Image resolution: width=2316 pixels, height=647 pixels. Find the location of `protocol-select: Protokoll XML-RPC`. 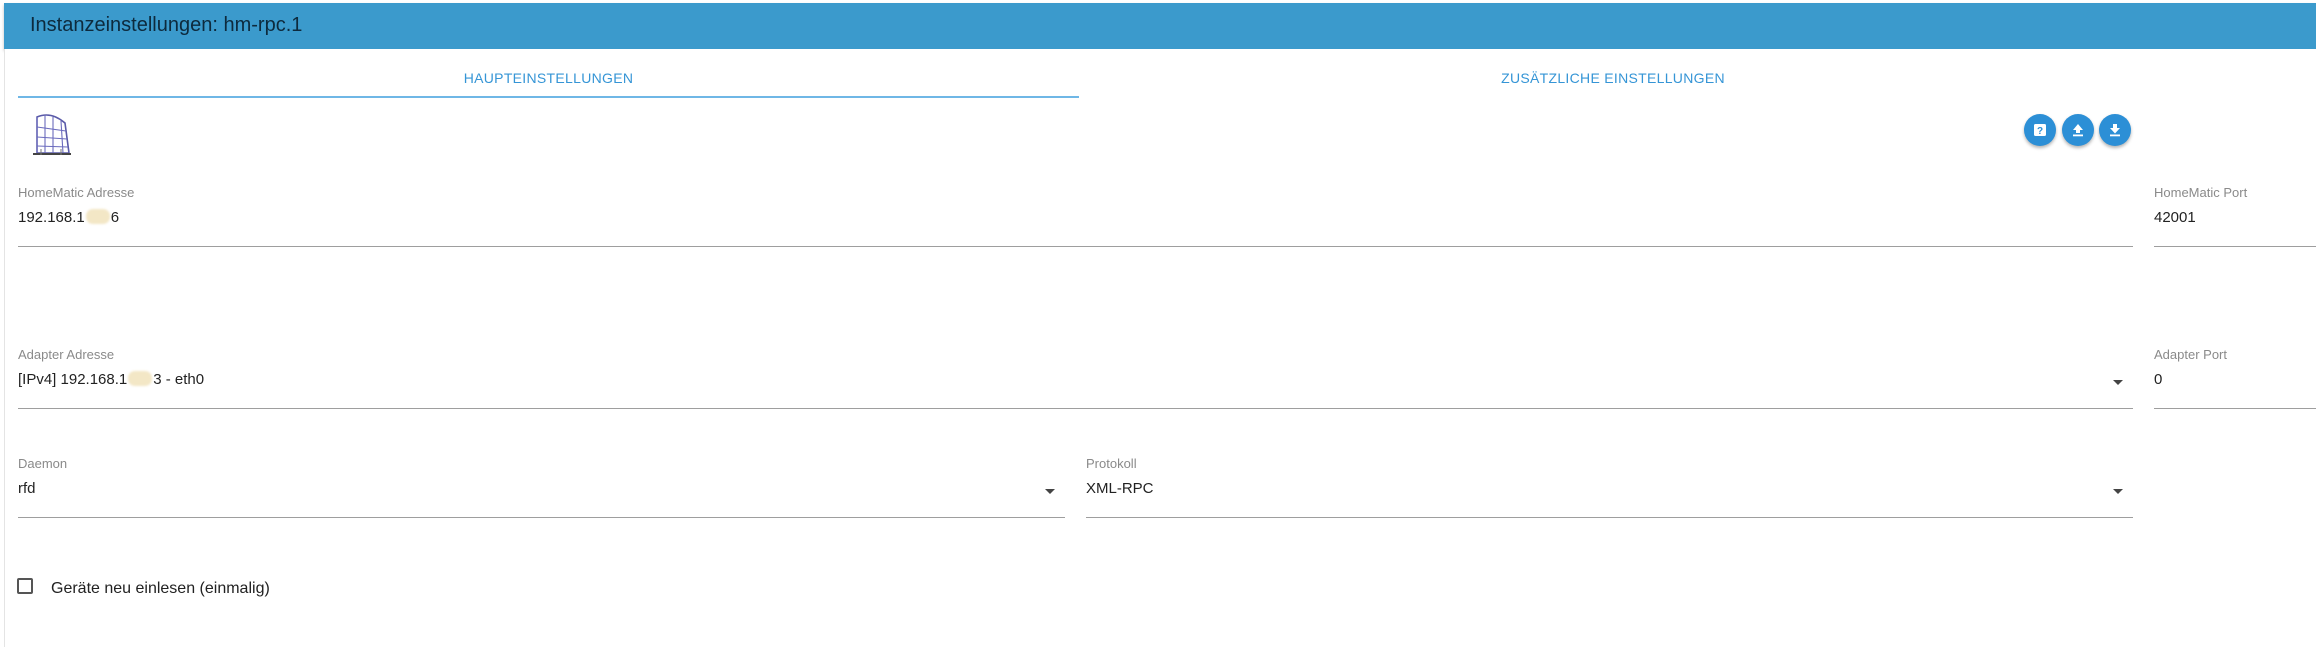

protocol-select: Protokoll XML-RPC is located at coordinates (1609, 487).